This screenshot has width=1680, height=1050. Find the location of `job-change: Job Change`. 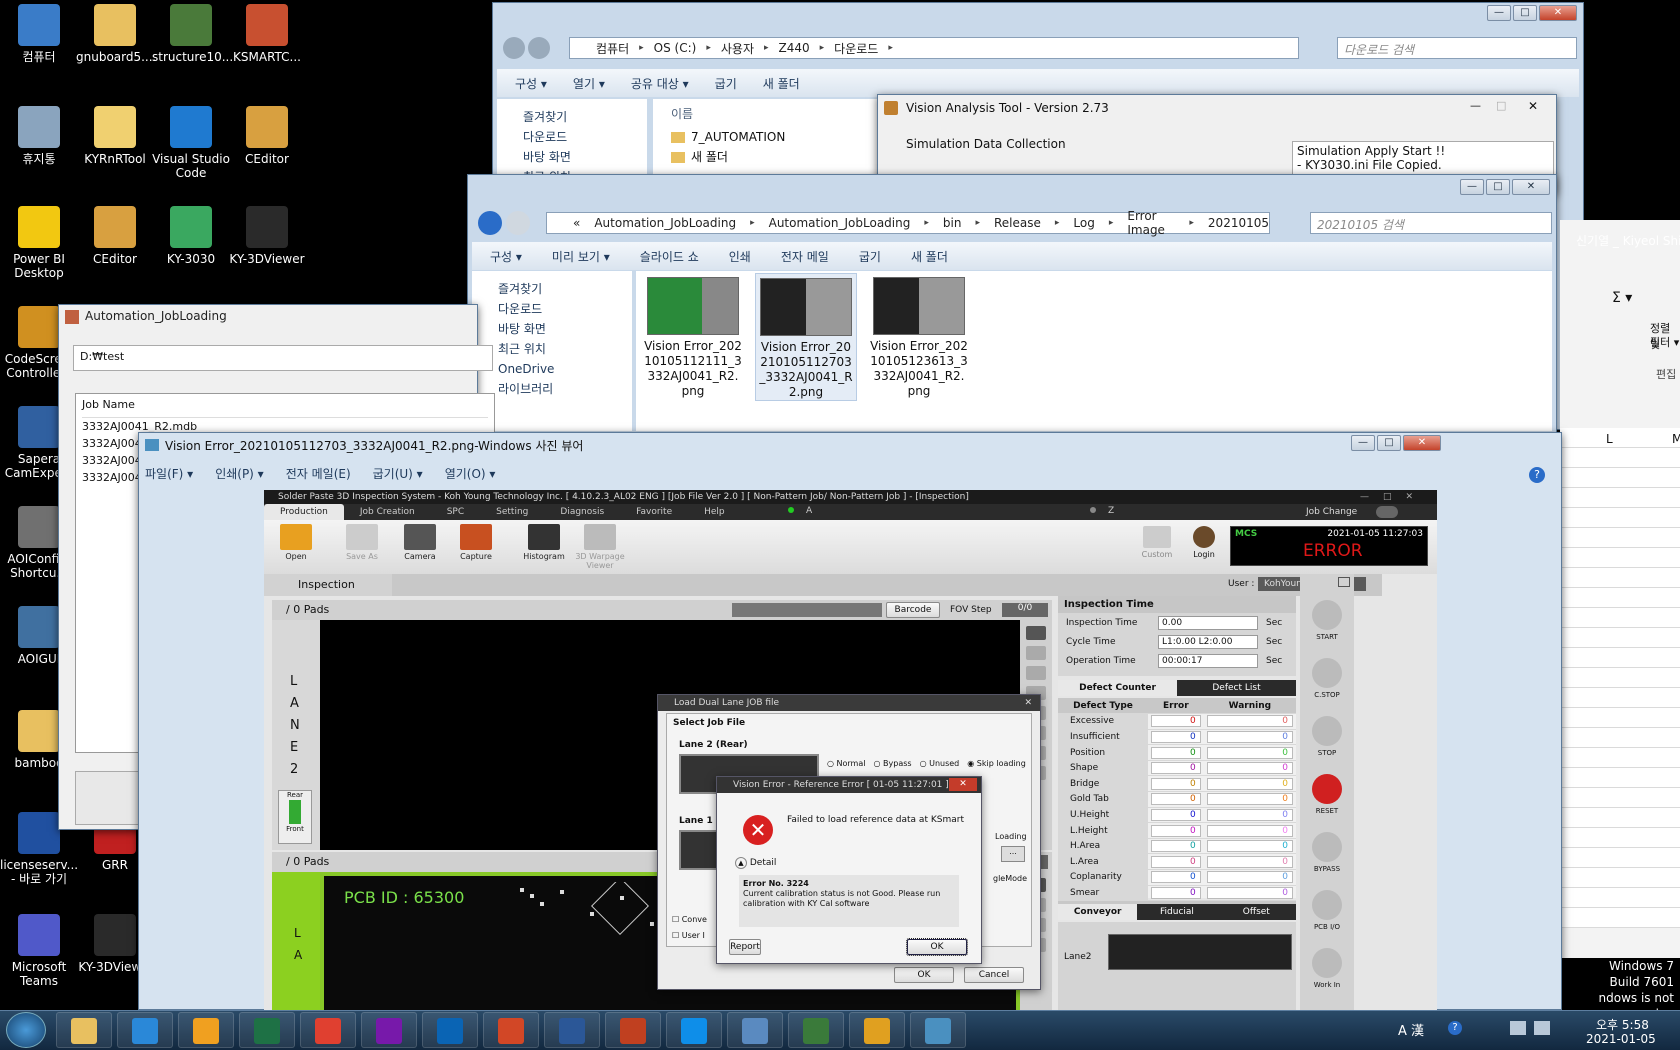

job-change: Job Change is located at coordinates (1331, 512).